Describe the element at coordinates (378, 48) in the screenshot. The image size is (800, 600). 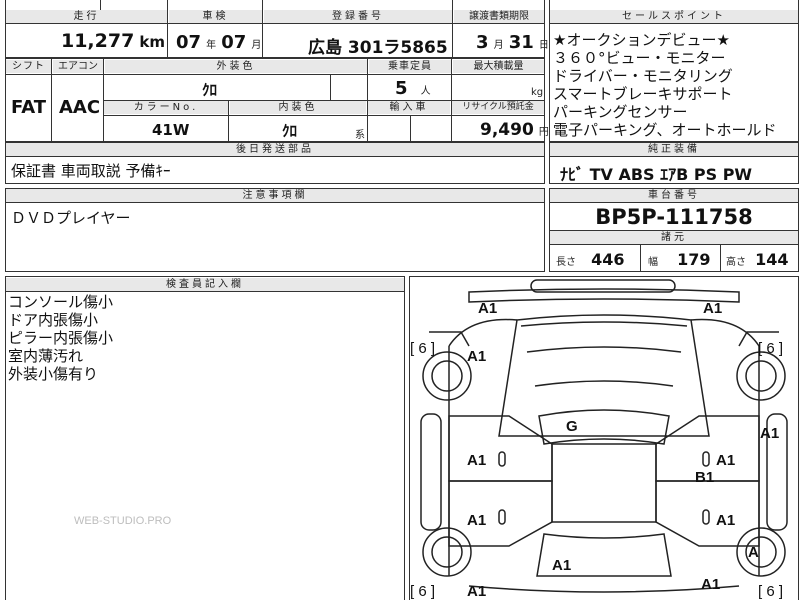
I see `registration-number: 広島 301ラ5865` at that location.